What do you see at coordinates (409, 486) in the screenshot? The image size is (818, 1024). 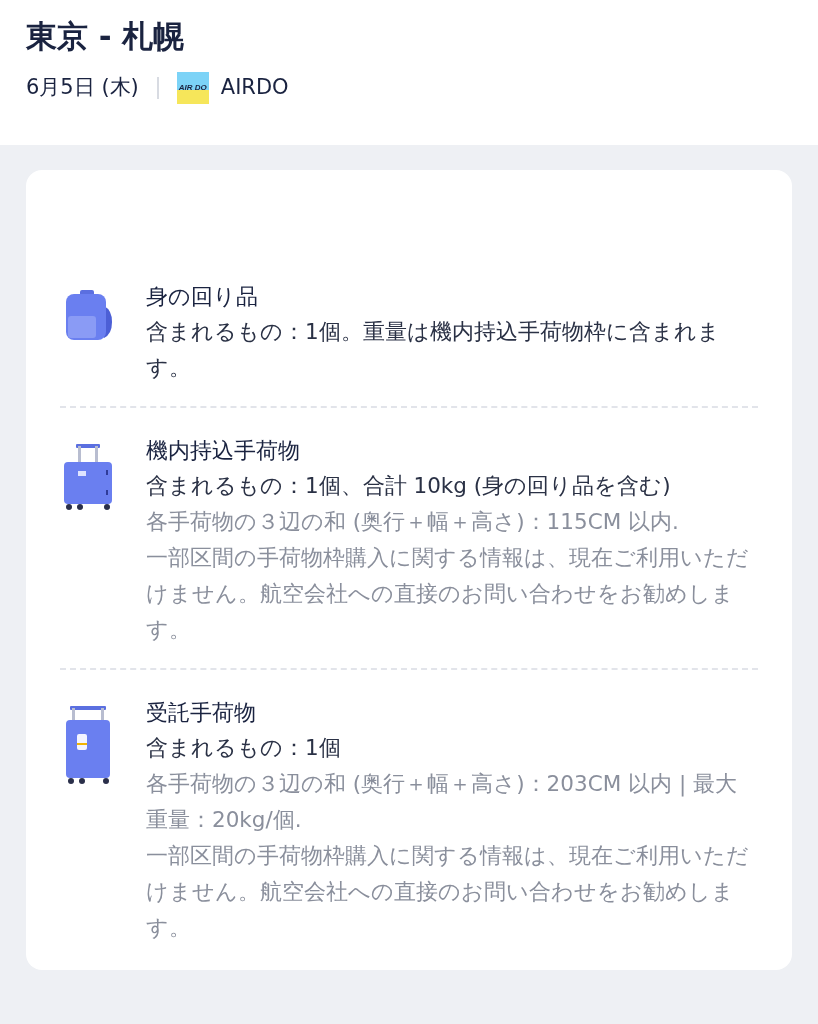 I see `included-text: 含まれるもの：1個、合計 10kg (身の回り品を含む)` at bounding box center [409, 486].